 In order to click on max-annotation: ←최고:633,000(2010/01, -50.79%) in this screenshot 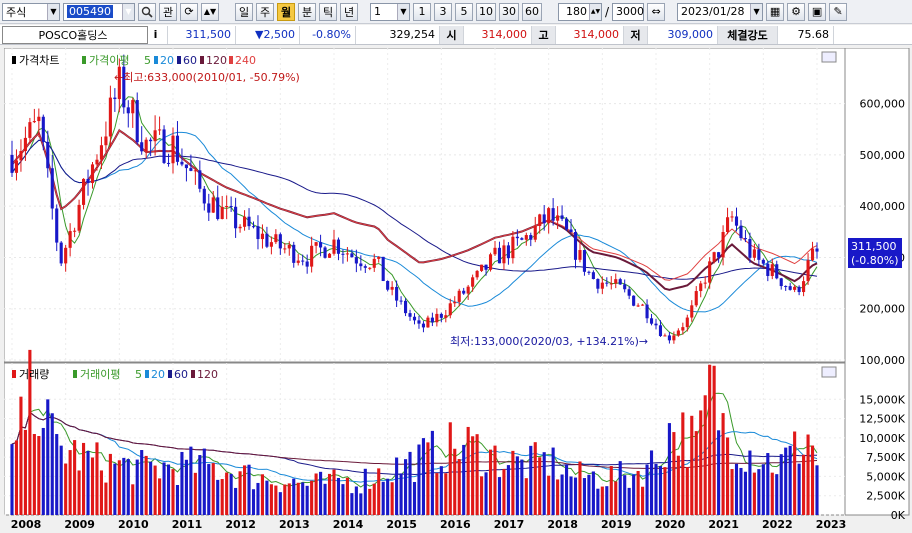, I will do `click(207, 77)`.